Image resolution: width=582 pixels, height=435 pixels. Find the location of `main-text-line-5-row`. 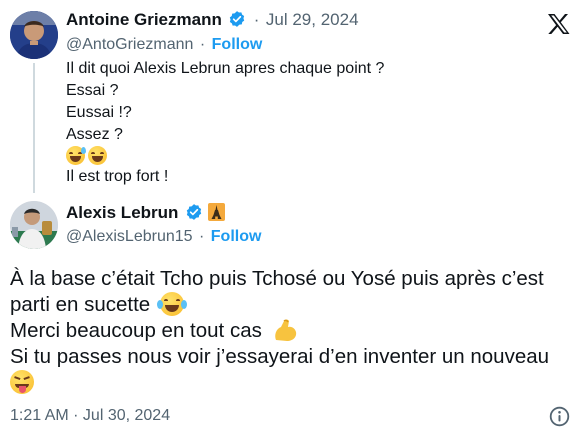

main-text-line-5-row is located at coordinates (23, 382).